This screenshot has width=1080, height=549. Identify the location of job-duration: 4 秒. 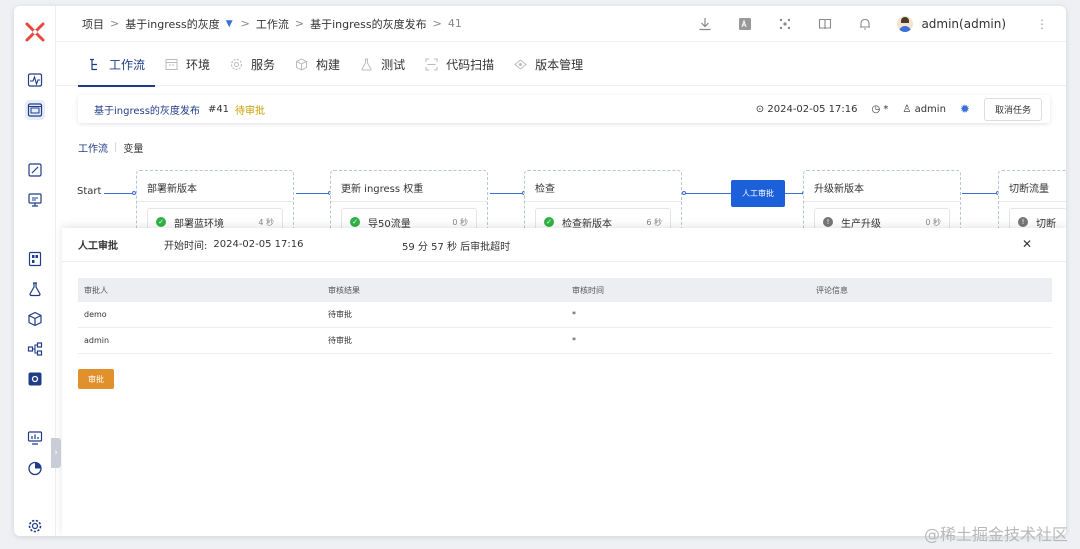
(266, 222).